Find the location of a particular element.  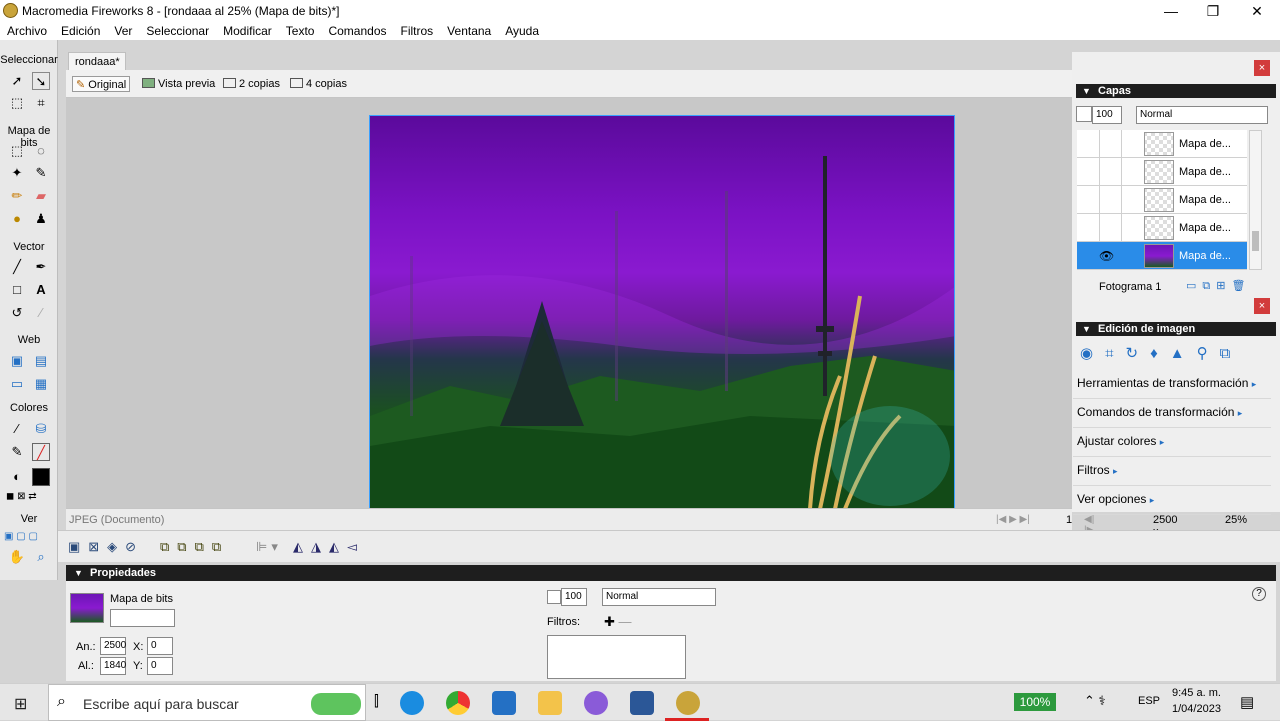

view-original-button: ✎ Original is located at coordinates (101, 84).